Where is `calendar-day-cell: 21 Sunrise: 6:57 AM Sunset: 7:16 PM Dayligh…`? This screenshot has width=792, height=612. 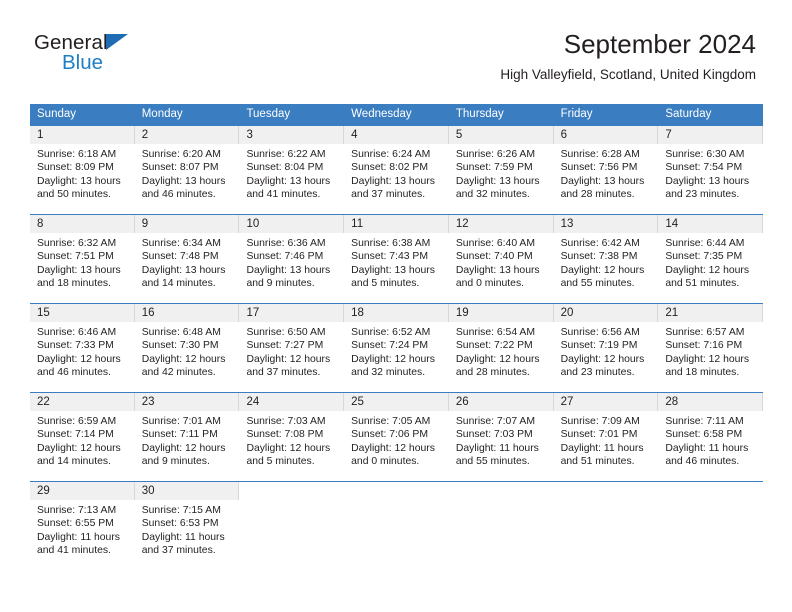 calendar-day-cell: 21 Sunrise: 6:57 AM Sunset: 7:16 PM Dayligh… is located at coordinates (711, 348).